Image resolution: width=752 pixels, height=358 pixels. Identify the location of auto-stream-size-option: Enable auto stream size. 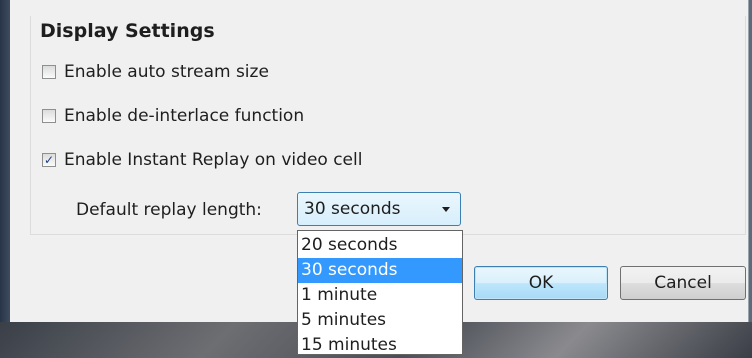
(155, 72).